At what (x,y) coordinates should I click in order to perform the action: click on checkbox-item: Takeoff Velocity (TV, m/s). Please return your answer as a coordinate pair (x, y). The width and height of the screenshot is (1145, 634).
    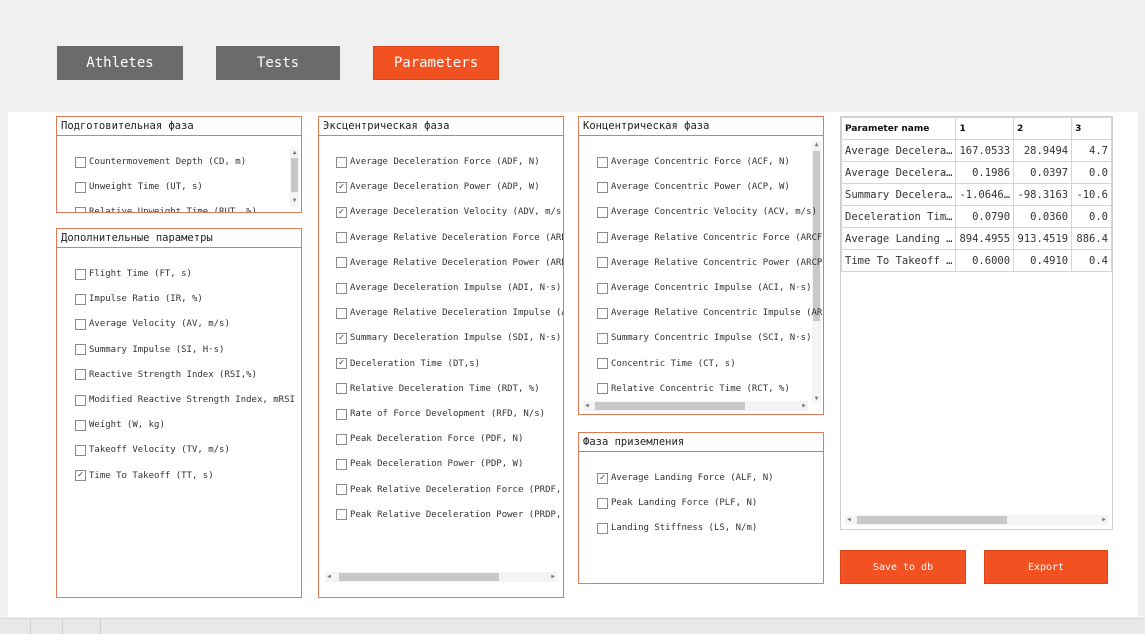
    Looking at the image, I should click on (152, 450).